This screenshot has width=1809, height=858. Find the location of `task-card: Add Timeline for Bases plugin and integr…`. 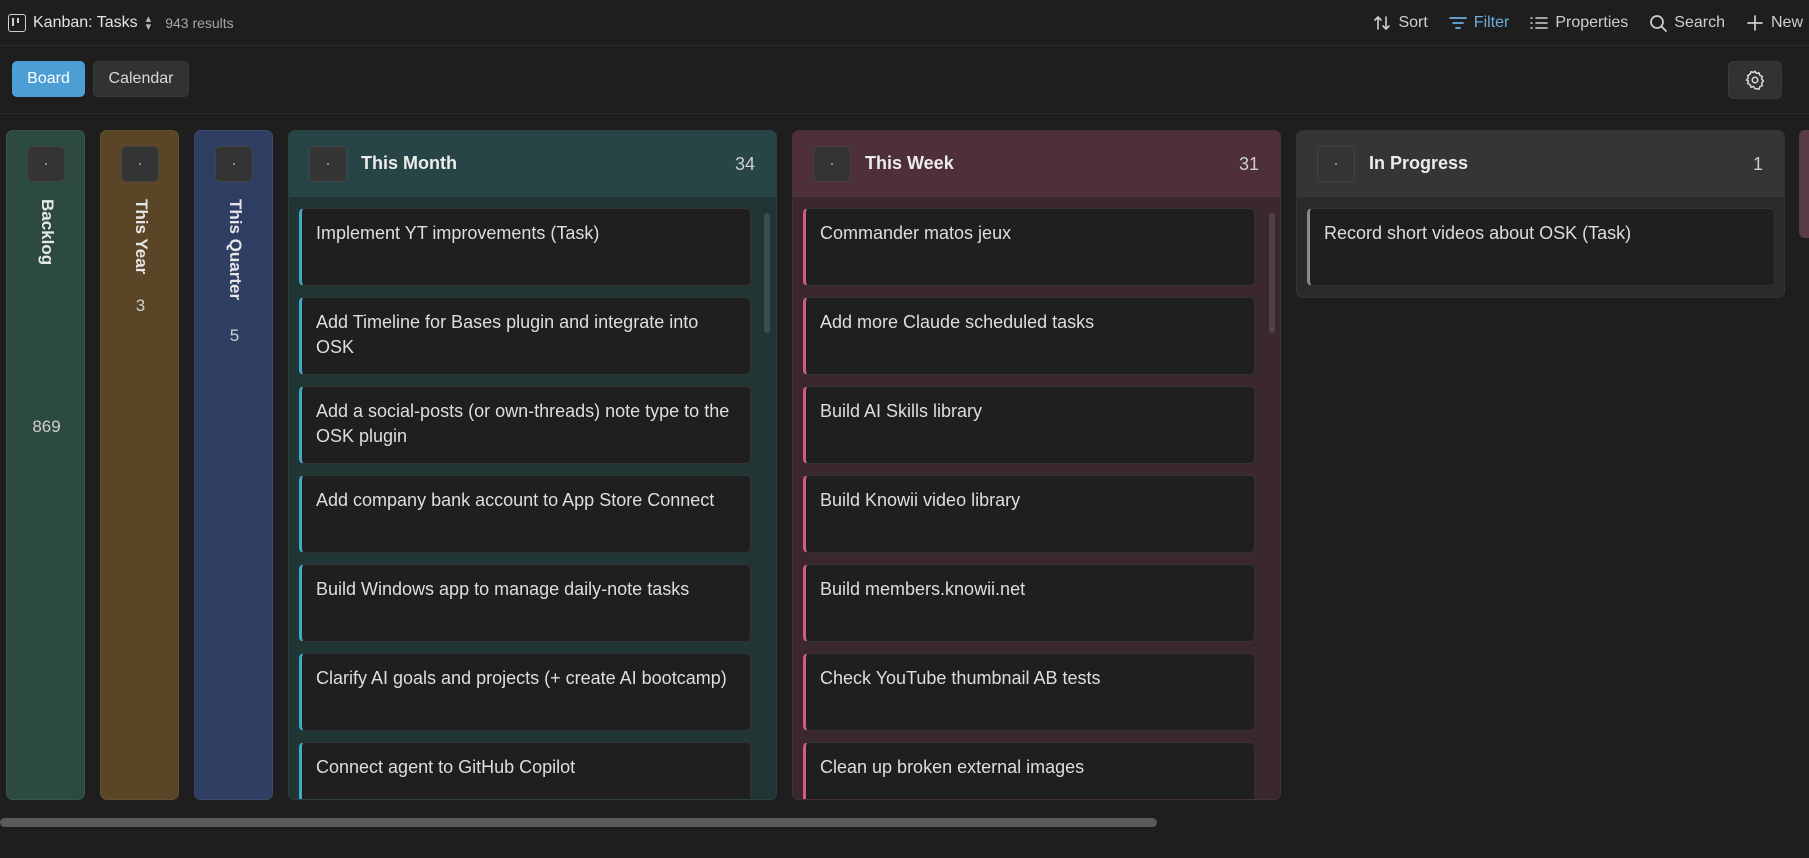

task-card: Add Timeline for Bases plugin and integr… is located at coordinates (525, 336).